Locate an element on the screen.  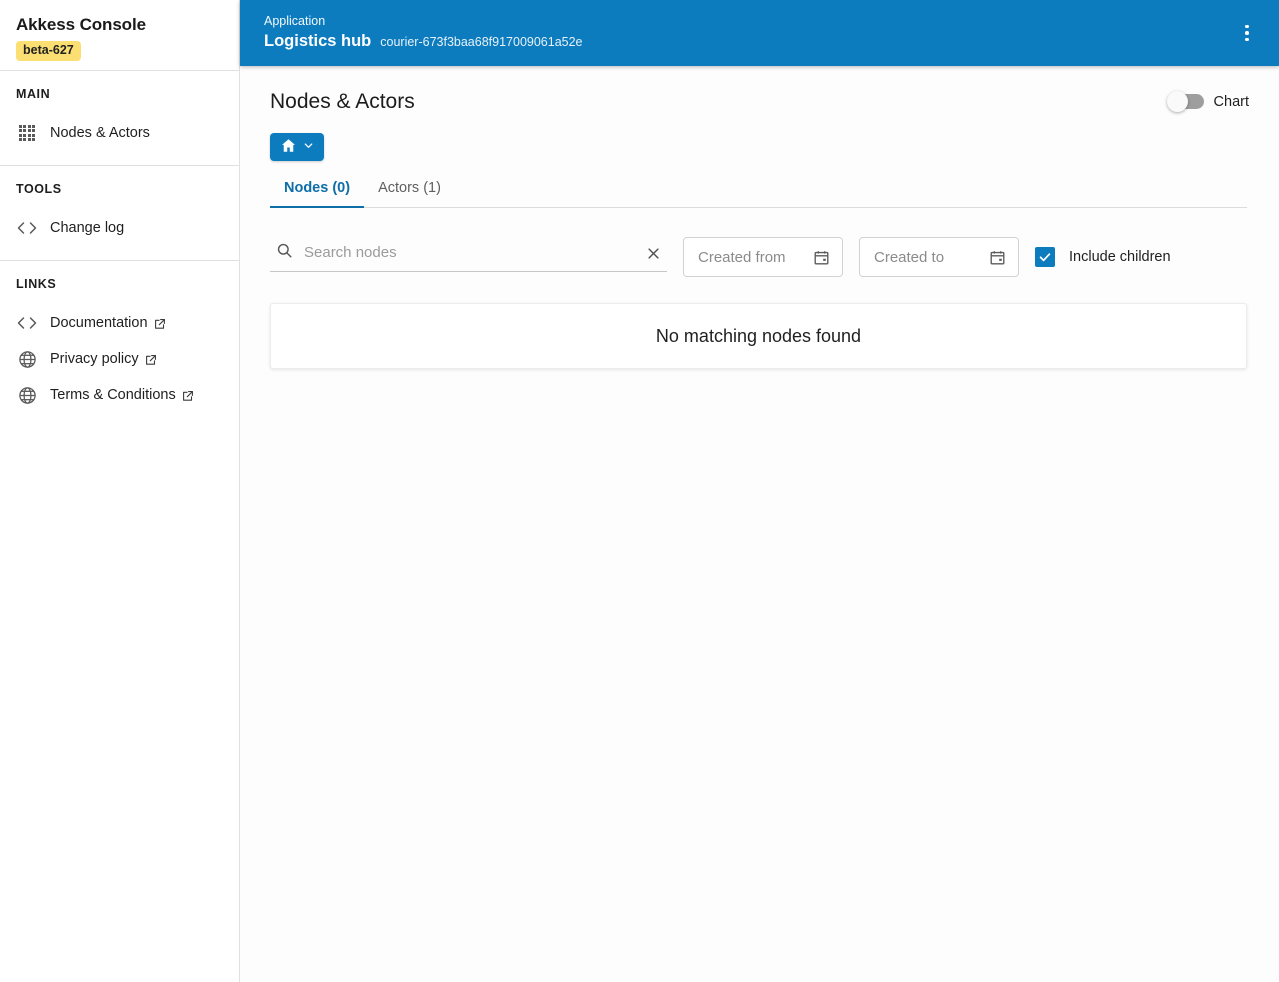
created-to-input is located at coordinates (924, 257).